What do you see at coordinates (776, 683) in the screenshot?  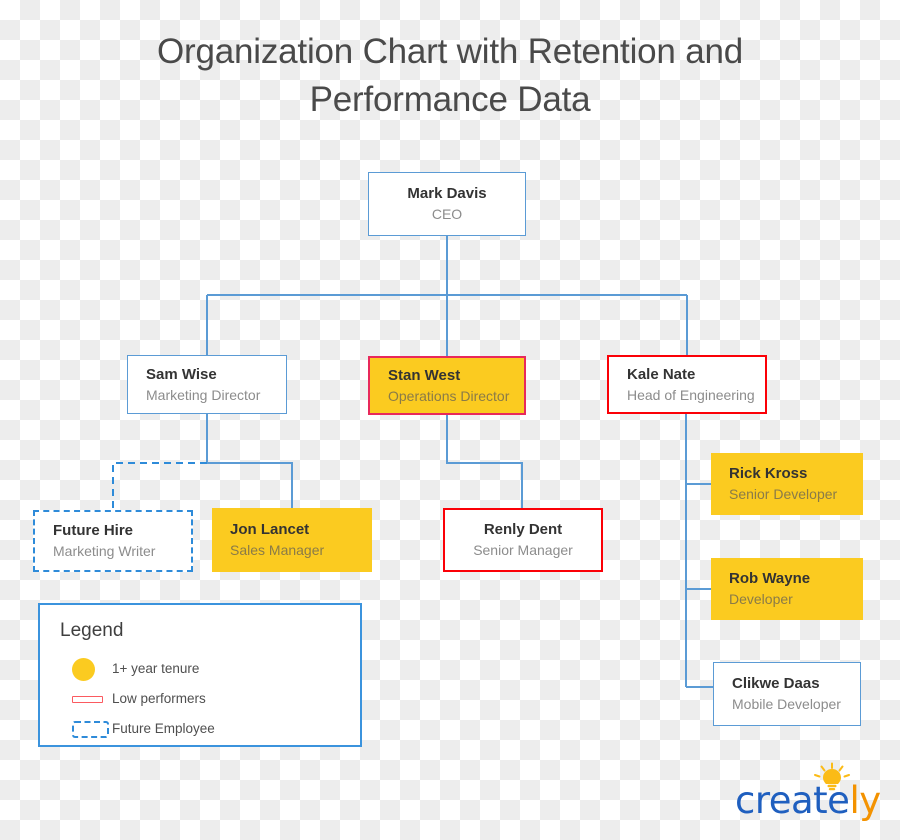 I see `node-name: Clikwe Daas` at bounding box center [776, 683].